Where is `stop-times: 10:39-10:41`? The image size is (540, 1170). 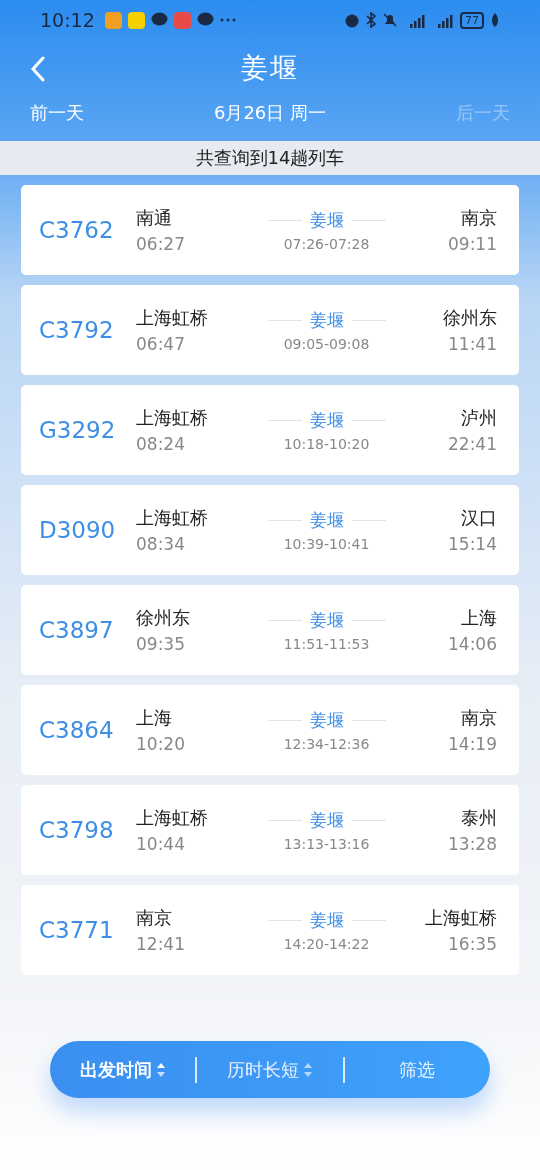 stop-times: 10:39-10:41 is located at coordinates (326, 543).